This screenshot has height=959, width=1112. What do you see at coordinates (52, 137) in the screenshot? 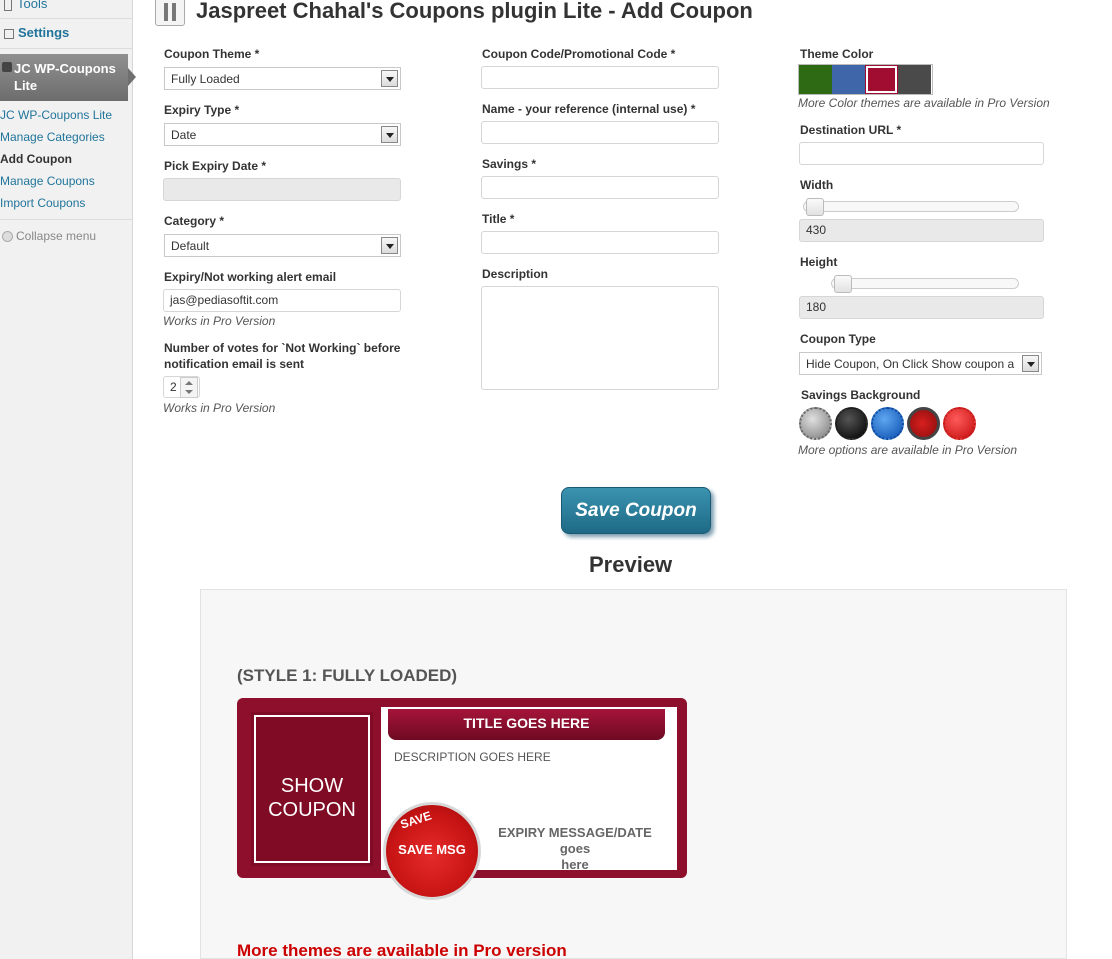
I see `submenu-manage-categories: Manage Categories` at bounding box center [52, 137].